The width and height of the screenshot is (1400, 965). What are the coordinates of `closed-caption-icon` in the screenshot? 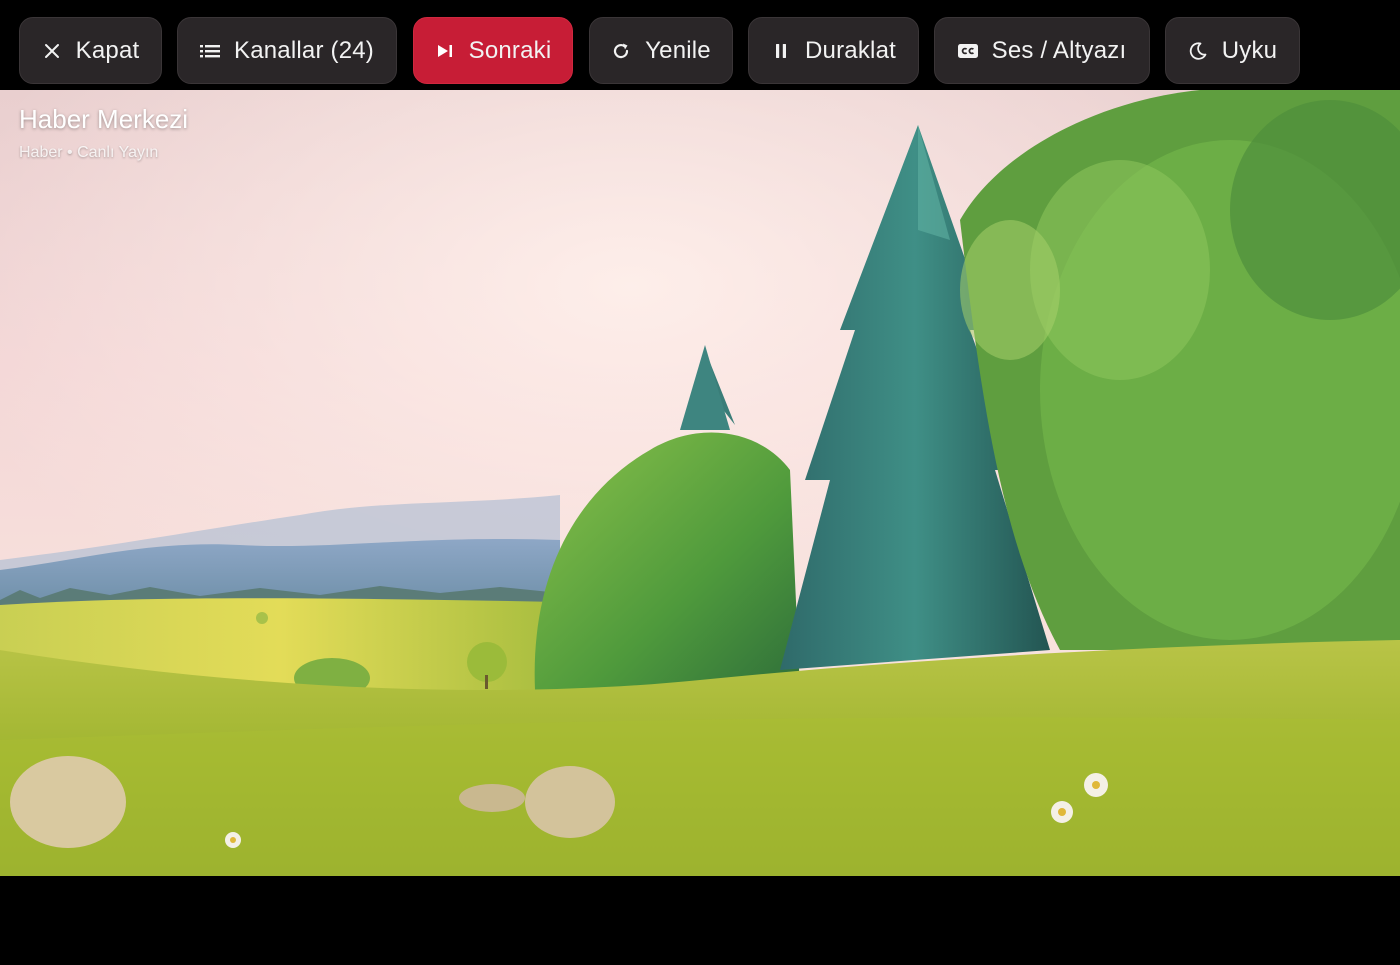 It's located at (967, 51).